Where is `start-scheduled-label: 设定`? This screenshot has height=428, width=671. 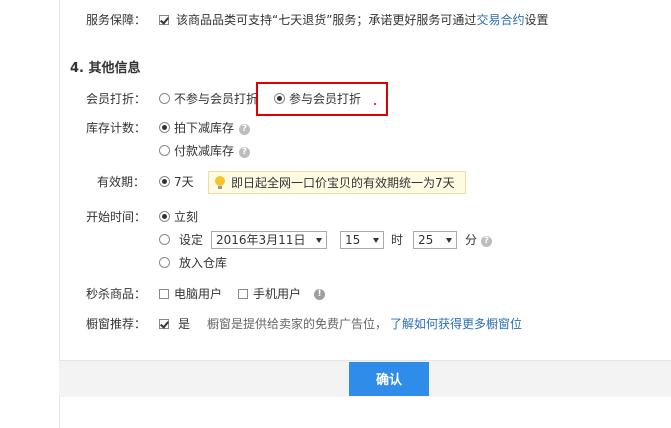 start-scheduled-label: 设定 is located at coordinates (191, 240).